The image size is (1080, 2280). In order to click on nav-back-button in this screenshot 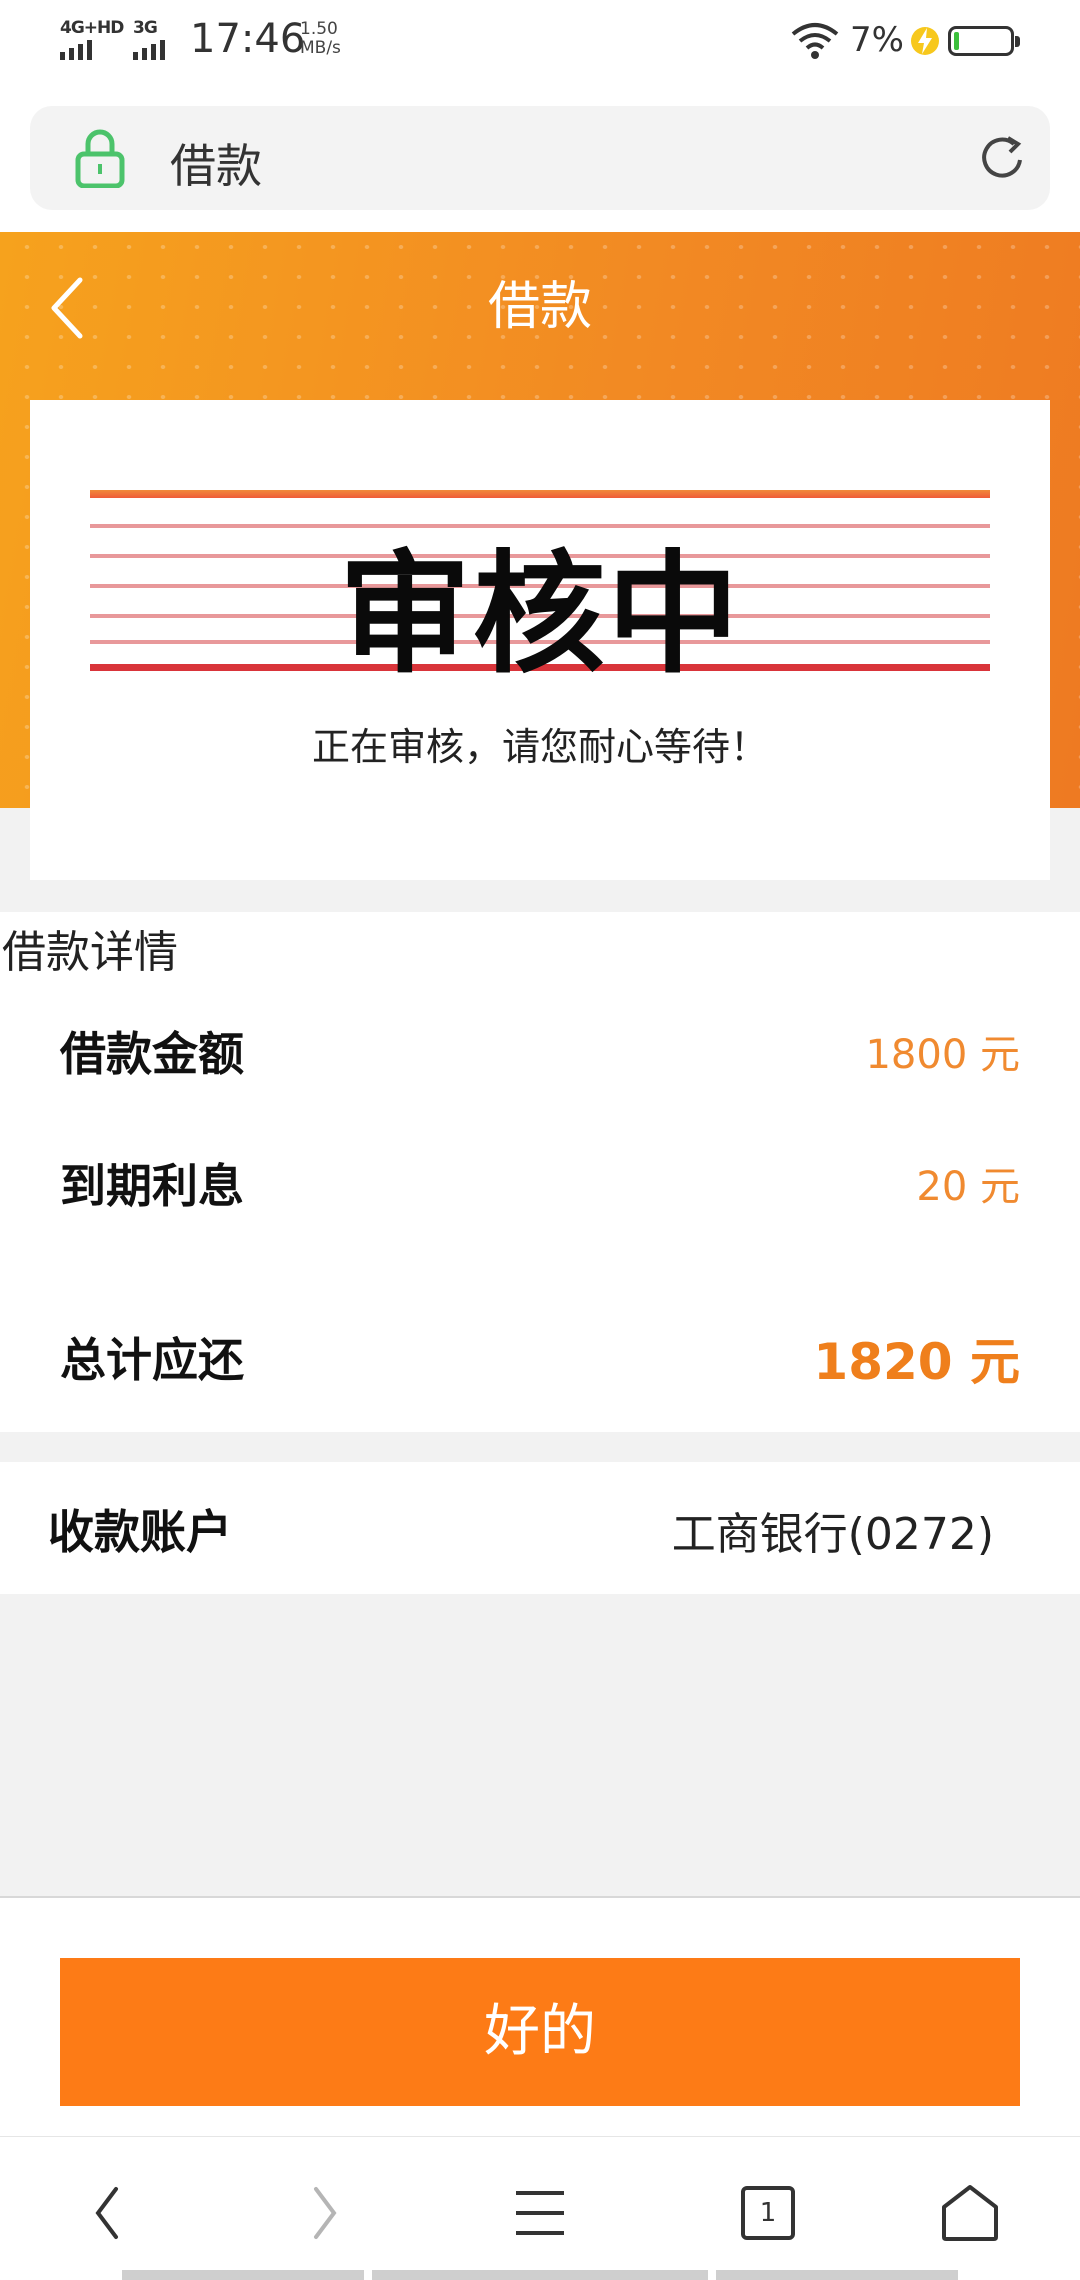, I will do `click(108, 2213)`.